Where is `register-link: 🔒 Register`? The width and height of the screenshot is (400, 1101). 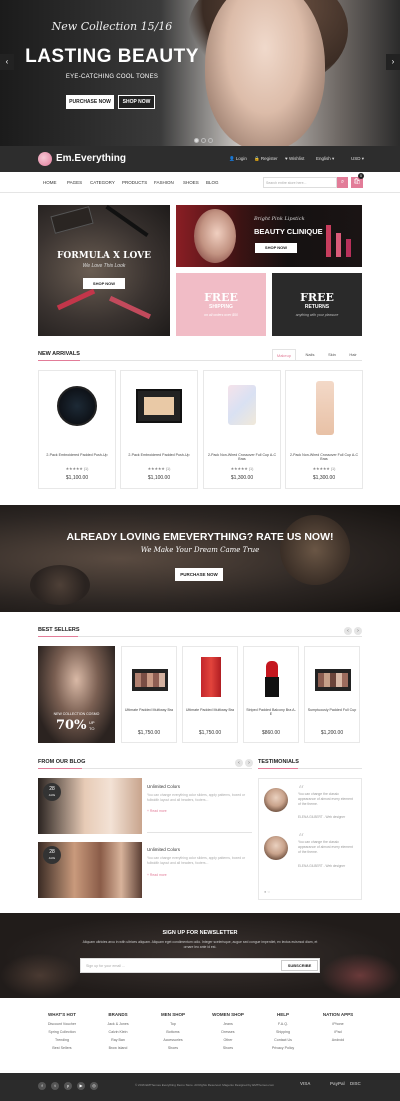
register-link: 🔒 Register is located at coordinates (266, 159).